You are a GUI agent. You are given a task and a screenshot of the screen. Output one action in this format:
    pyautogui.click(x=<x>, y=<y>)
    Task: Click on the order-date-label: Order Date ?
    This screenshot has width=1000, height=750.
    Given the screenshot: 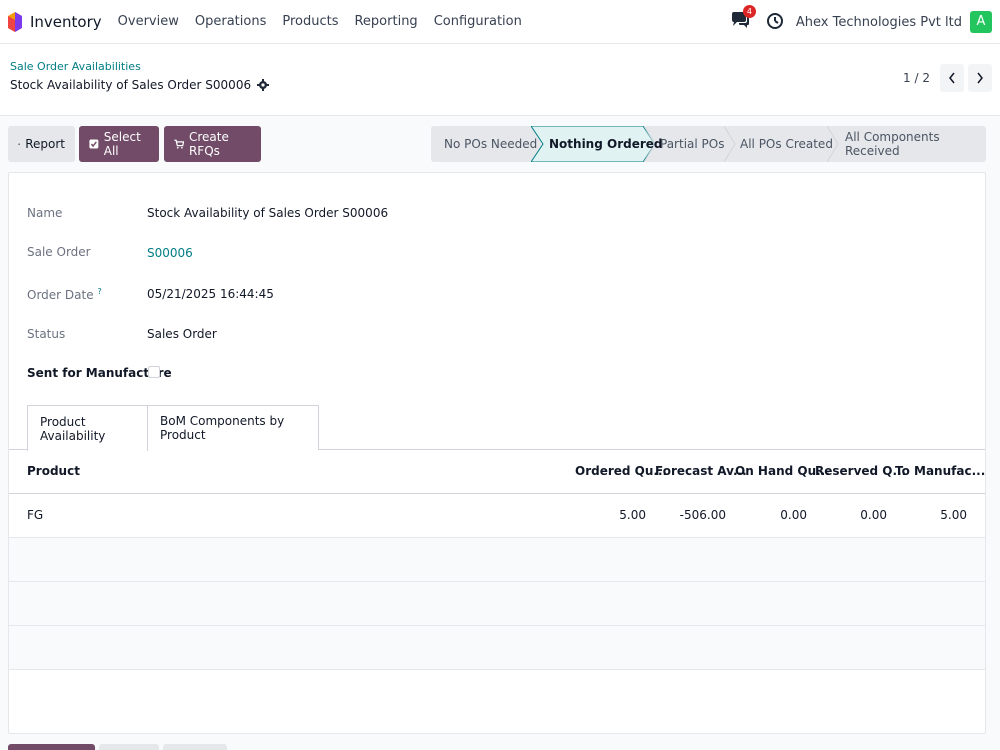 What is the action you would take?
    pyautogui.click(x=64, y=294)
    